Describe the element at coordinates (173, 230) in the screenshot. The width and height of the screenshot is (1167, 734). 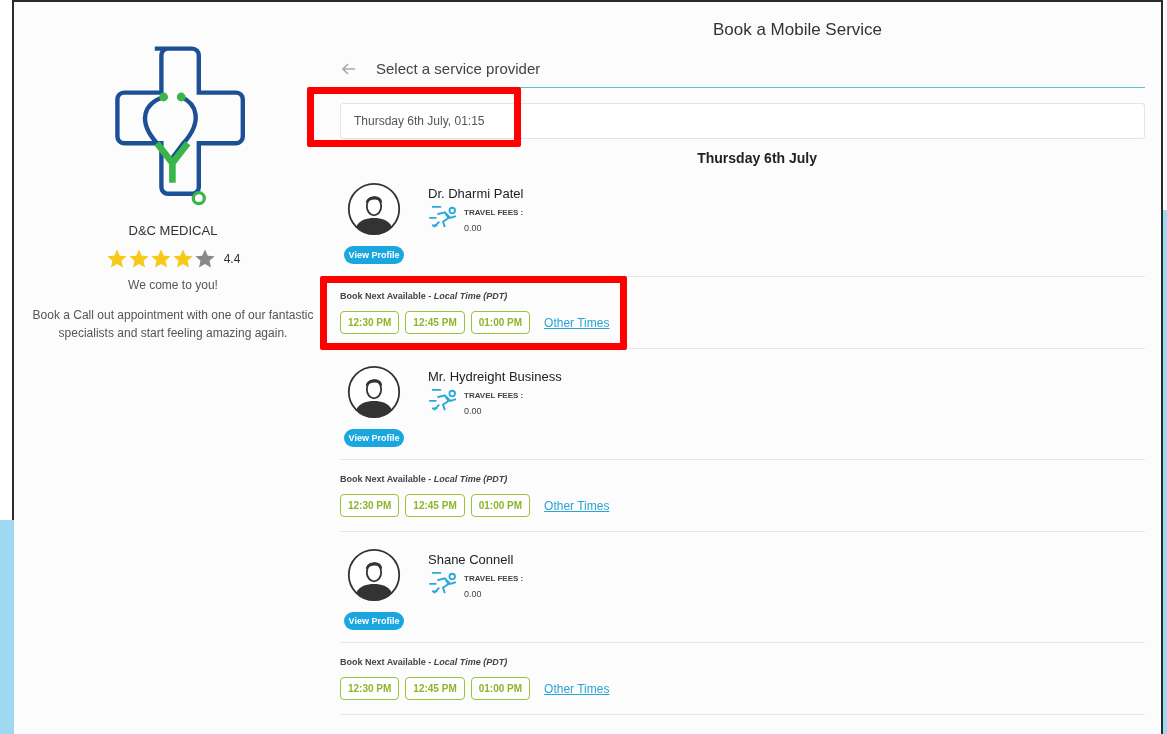
I see `clinic-name: D&C MEDICAL` at that location.